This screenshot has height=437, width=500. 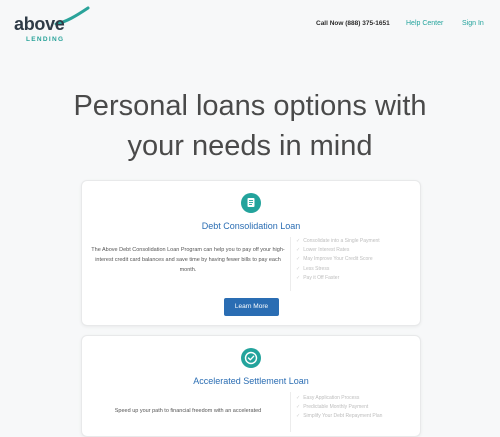 What do you see at coordinates (251, 226) in the screenshot?
I see `card-title: Debt Consolidation Loan` at bounding box center [251, 226].